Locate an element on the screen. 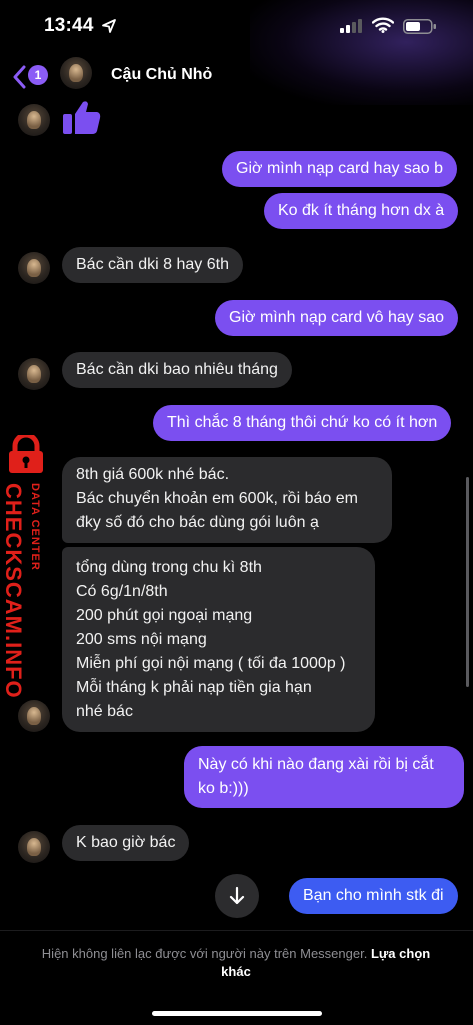  message-line: Miễn phí gọi nội mạng ( tối đa 1000p ) is located at coordinates (211, 663).